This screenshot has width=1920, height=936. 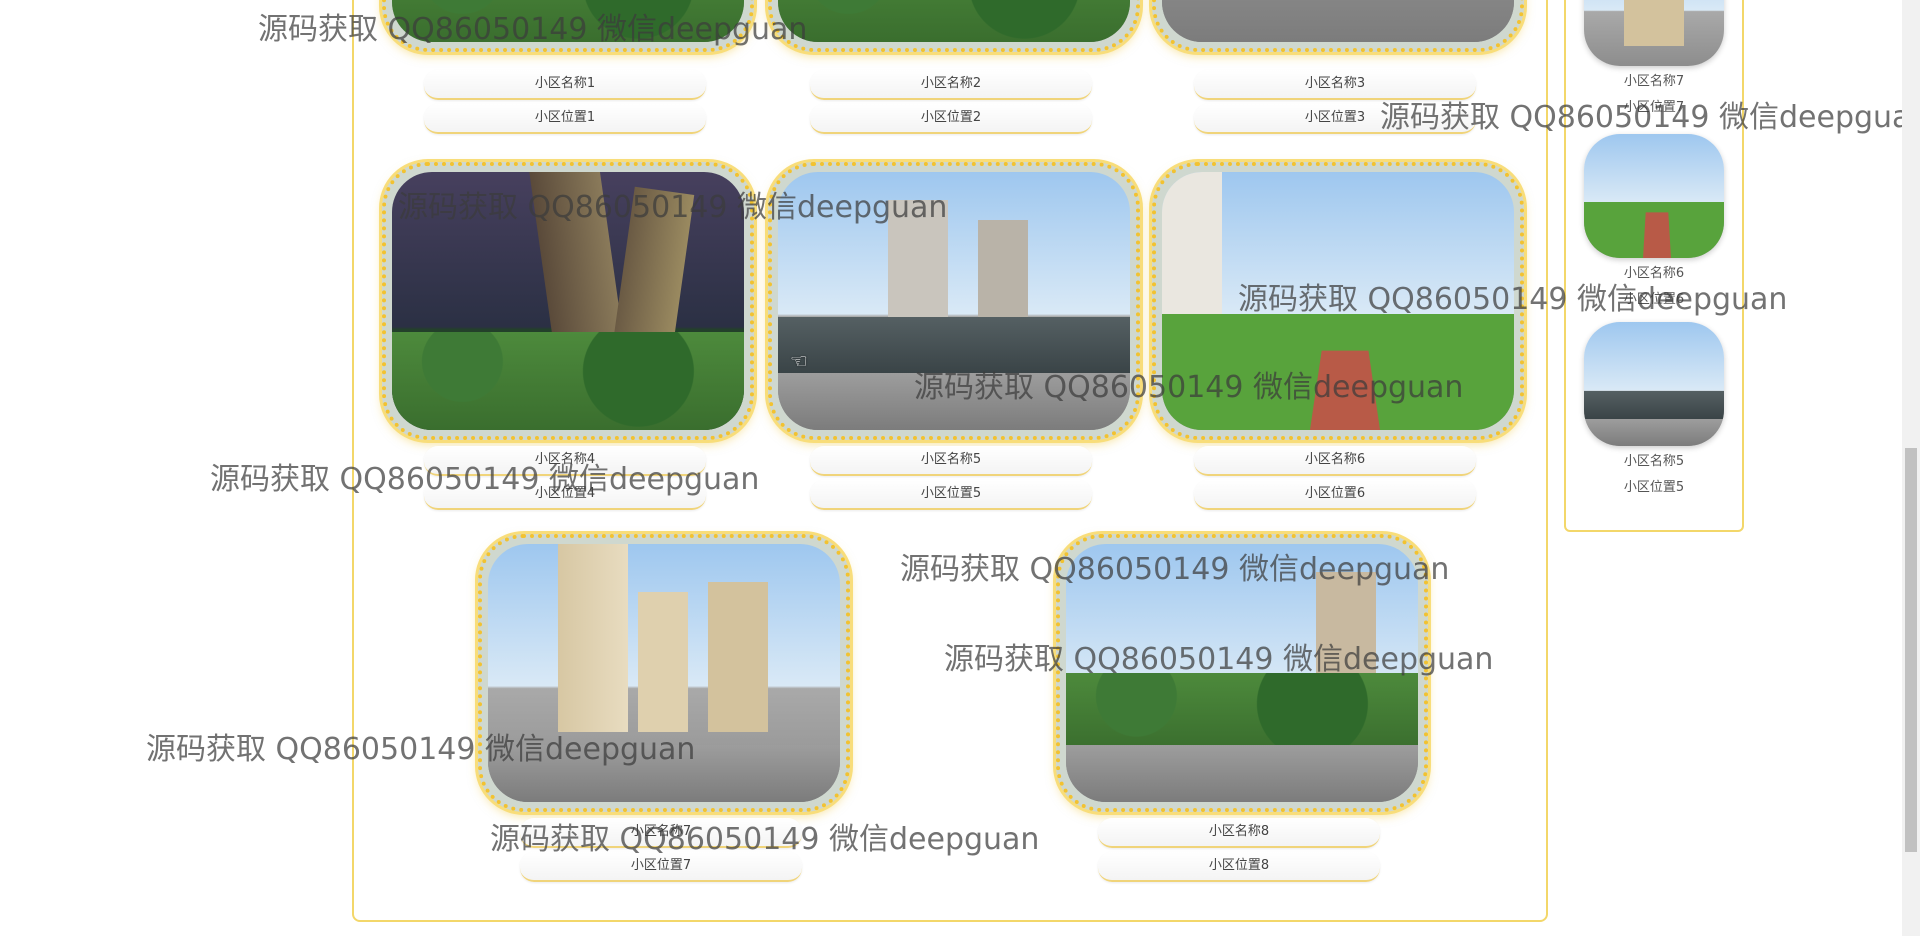 What do you see at coordinates (951, 495) in the screenshot?
I see `community-location: 小区位置5` at bounding box center [951, 495].